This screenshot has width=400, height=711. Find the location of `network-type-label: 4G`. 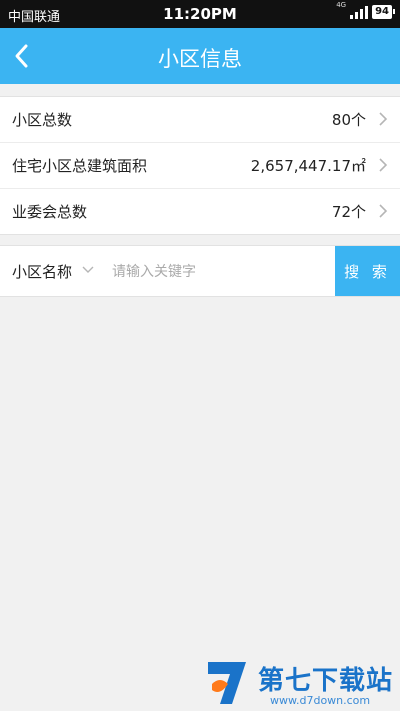

network-type-label: 4G is located at coordinates (341, 5).